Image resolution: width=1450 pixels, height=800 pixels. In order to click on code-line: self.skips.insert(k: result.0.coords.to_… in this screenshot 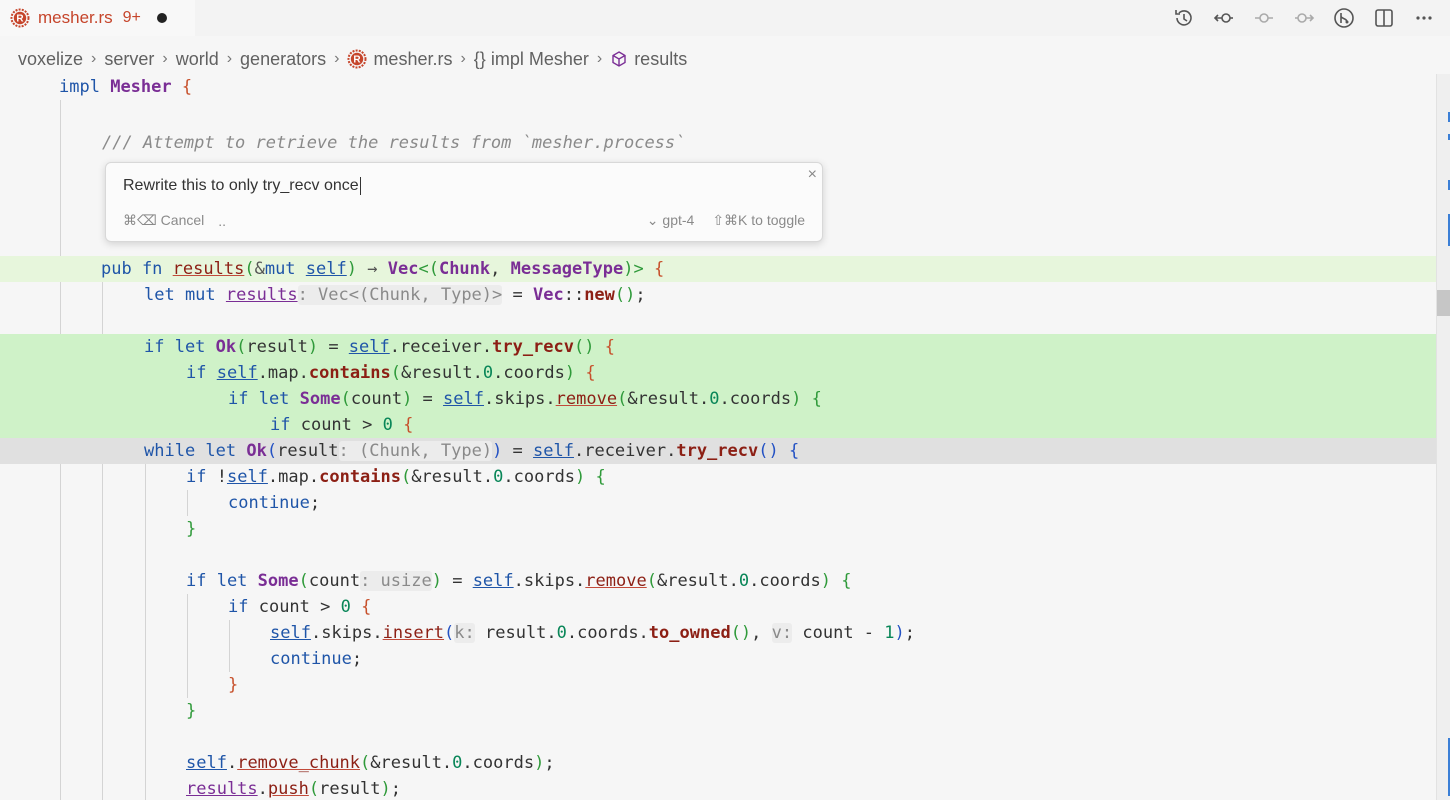, I will do `click(593, 633)`.